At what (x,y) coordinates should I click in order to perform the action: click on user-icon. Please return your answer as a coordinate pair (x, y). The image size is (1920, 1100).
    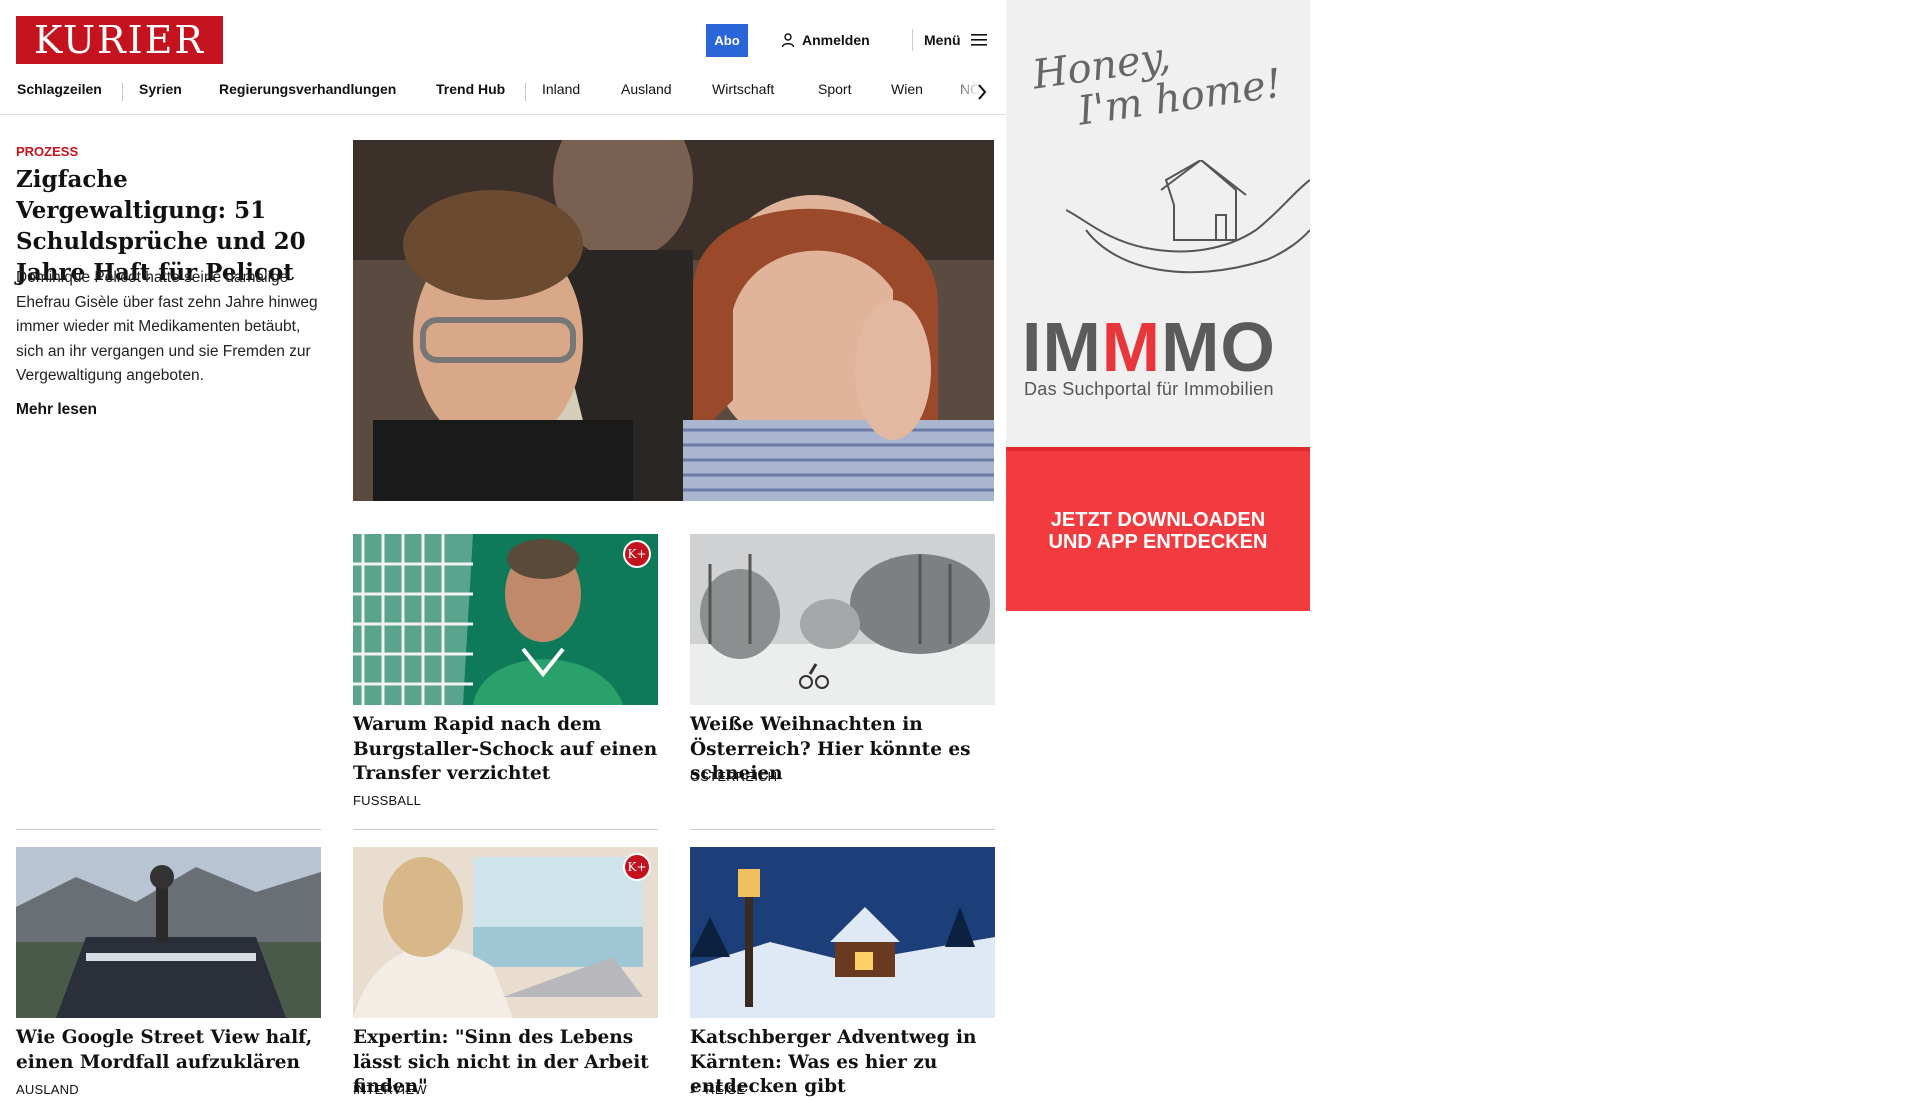
    Looking at the image, I should click on (788, 40).